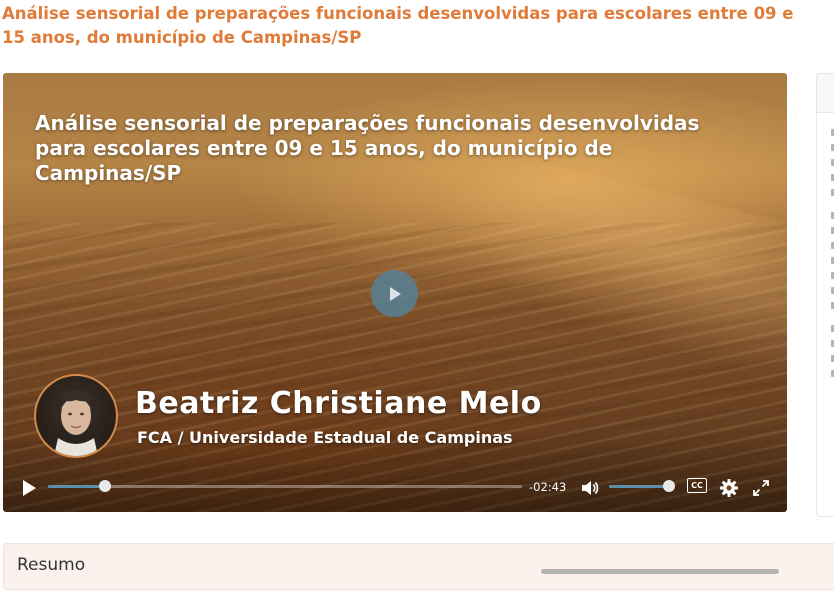  What do you see at coordinates (51, 565) in the screenshot?
I see `summary-heading: Resumo` at bounding box center [51, 565].